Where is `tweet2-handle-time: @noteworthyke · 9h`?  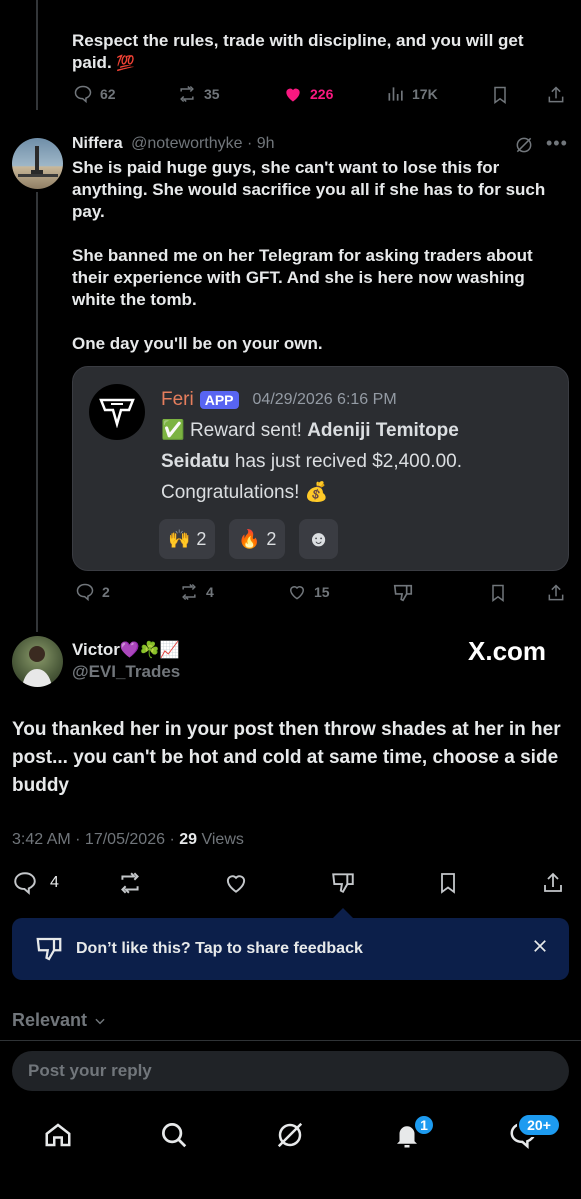
tweet2-handle-time: @noteworthyke · 9h is located at coordinates (202, 143).